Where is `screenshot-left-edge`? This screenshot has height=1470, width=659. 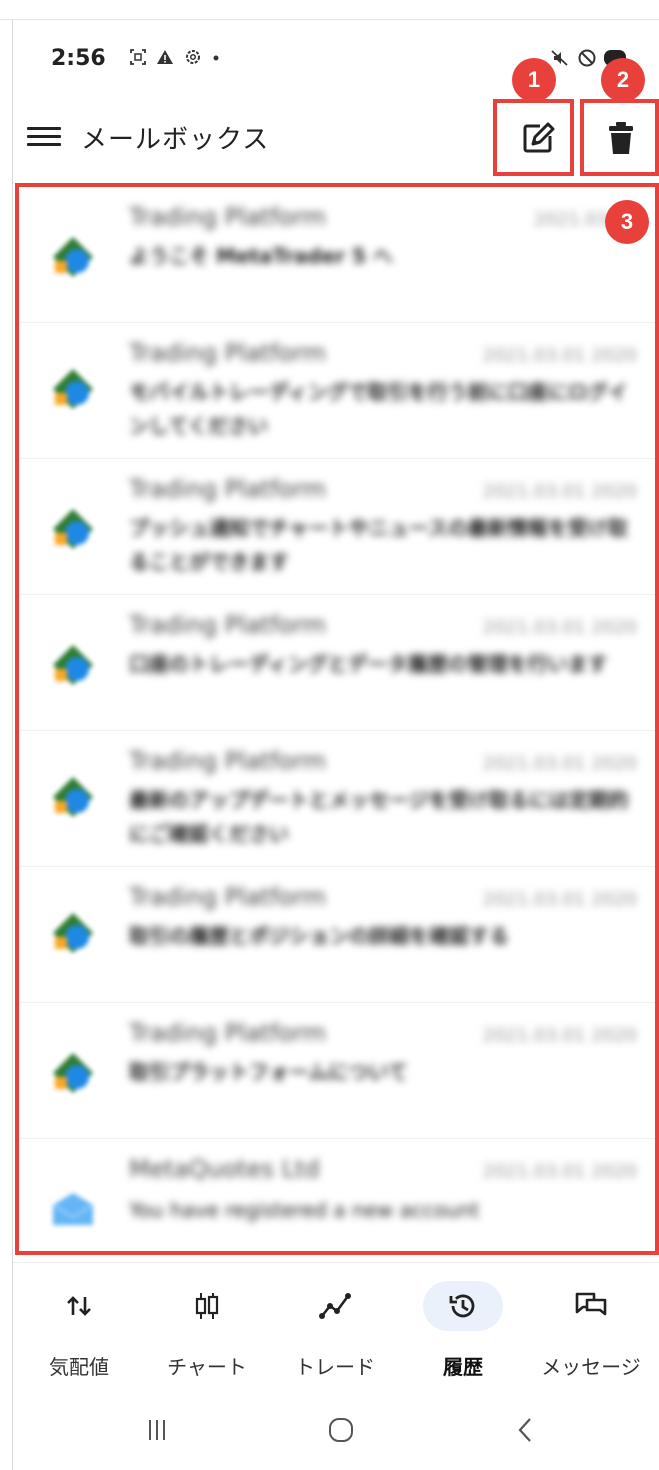
screenshot-left-edge is located at coordinates (12, 745).